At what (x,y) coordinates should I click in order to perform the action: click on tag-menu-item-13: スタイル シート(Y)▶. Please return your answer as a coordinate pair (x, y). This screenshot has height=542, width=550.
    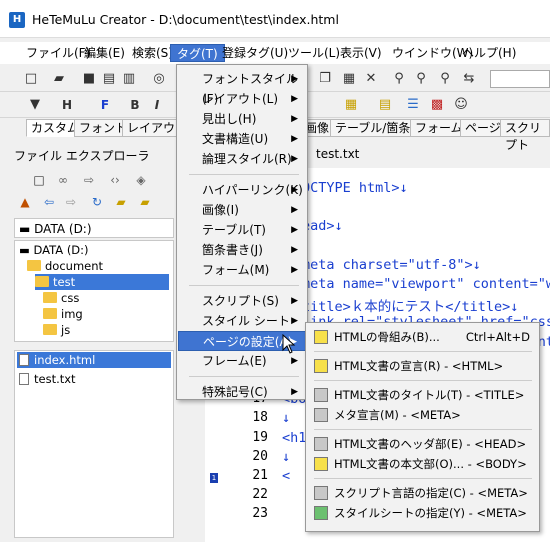
    Looking at the image, I should click on (242, 329).